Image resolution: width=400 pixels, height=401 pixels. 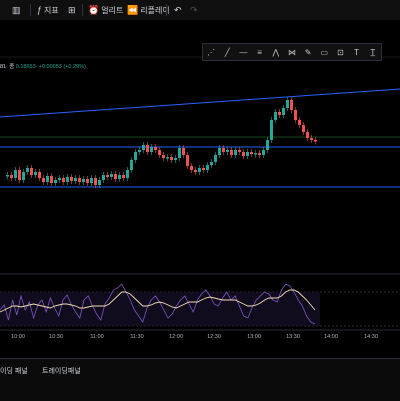 I want to click on rsi-band-fill, so click(x=160, y=309).